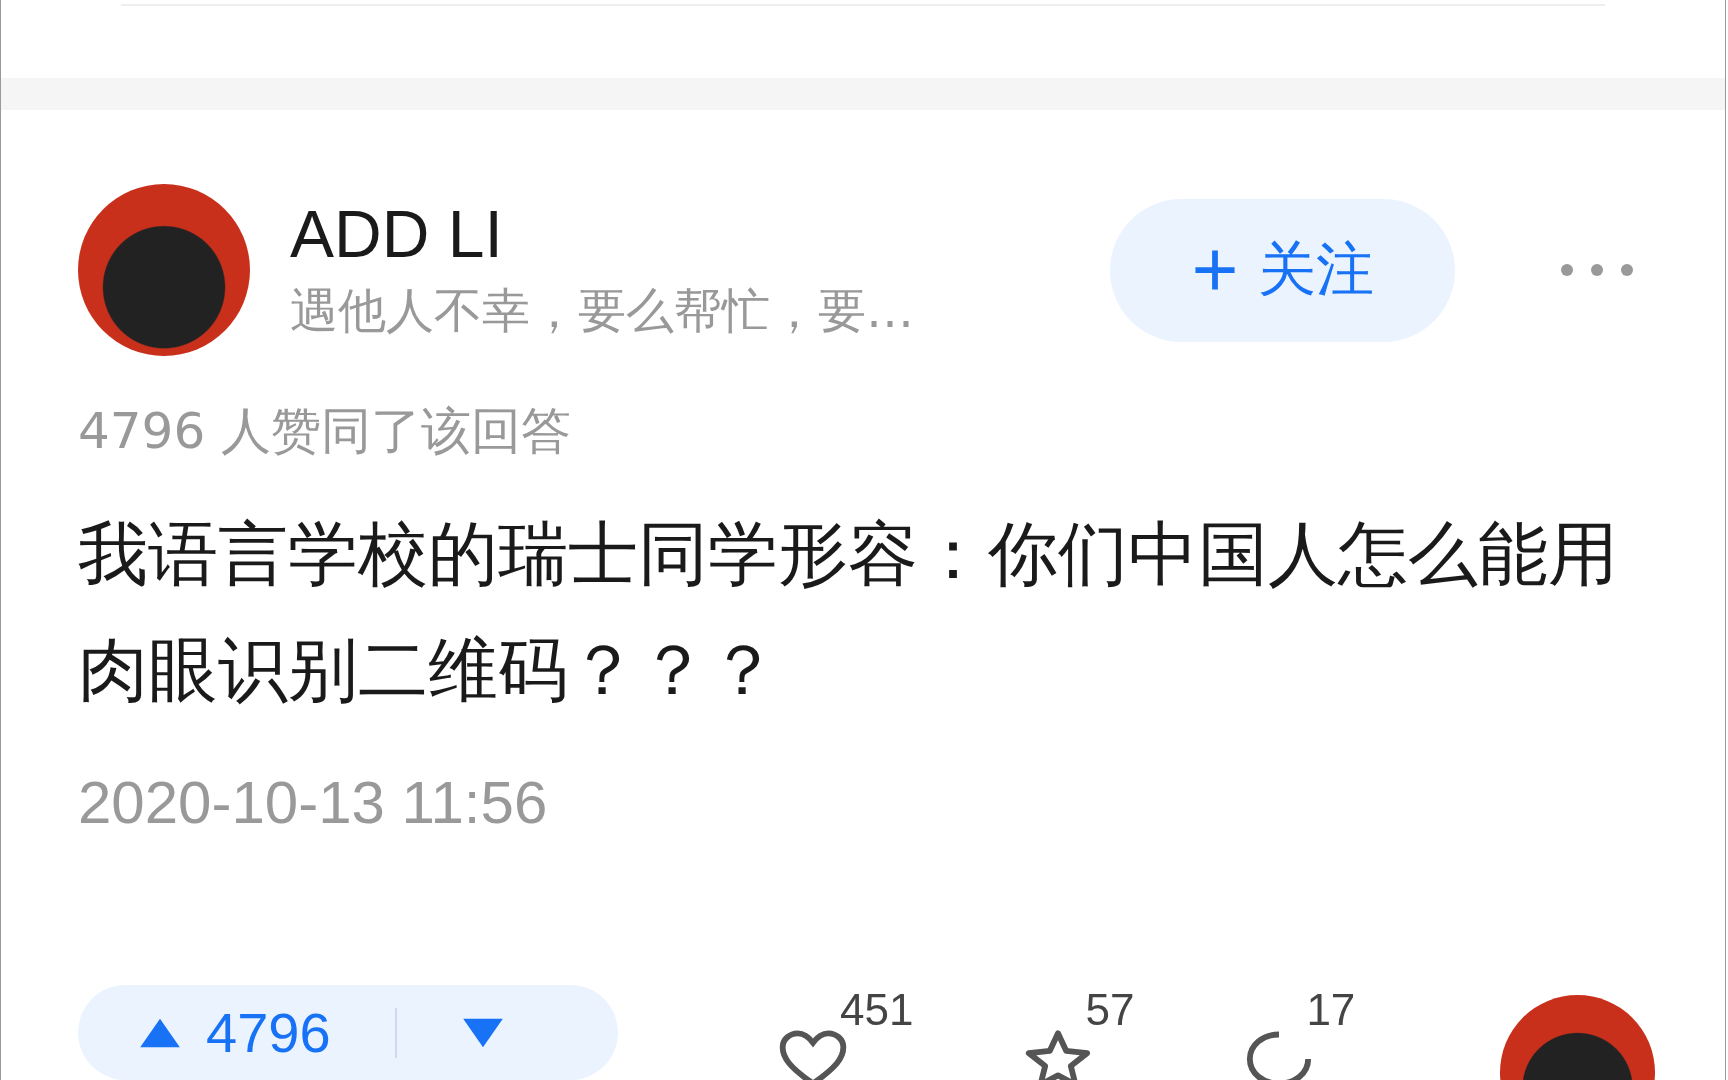 The width and height of the screenshot is (1728, 1080). I want to click on heart-icon, so click(813, 1054).